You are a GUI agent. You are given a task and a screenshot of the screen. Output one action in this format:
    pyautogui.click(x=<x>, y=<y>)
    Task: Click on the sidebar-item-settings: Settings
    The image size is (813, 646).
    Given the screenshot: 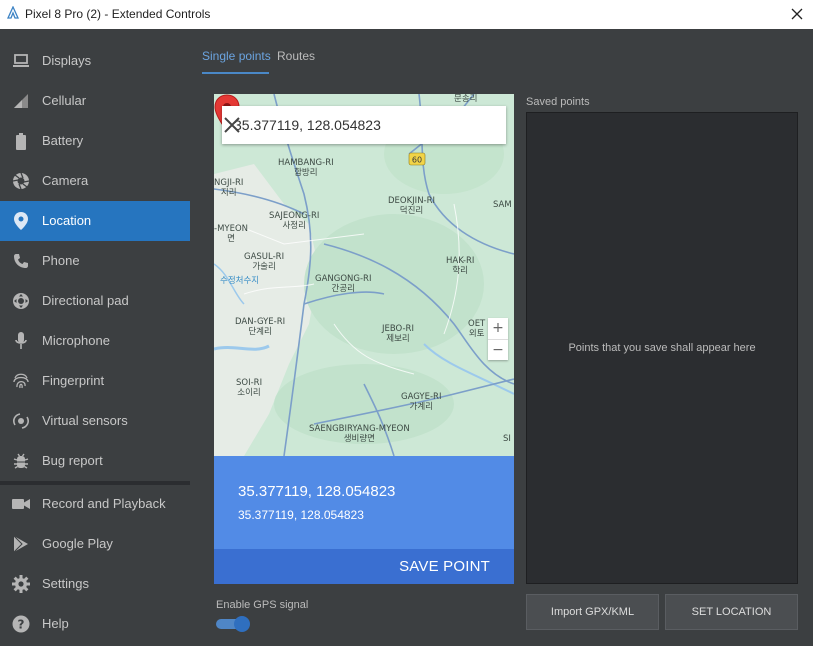 What is the action you would take?
    pyautogui.click(x=95, y=584)
    